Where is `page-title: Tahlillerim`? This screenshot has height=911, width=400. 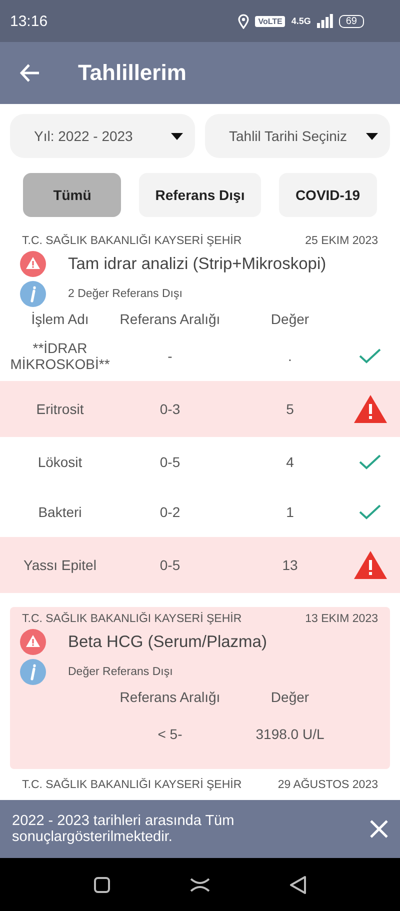
page-title: Tahlillerim is located at coordinates (132, 73).